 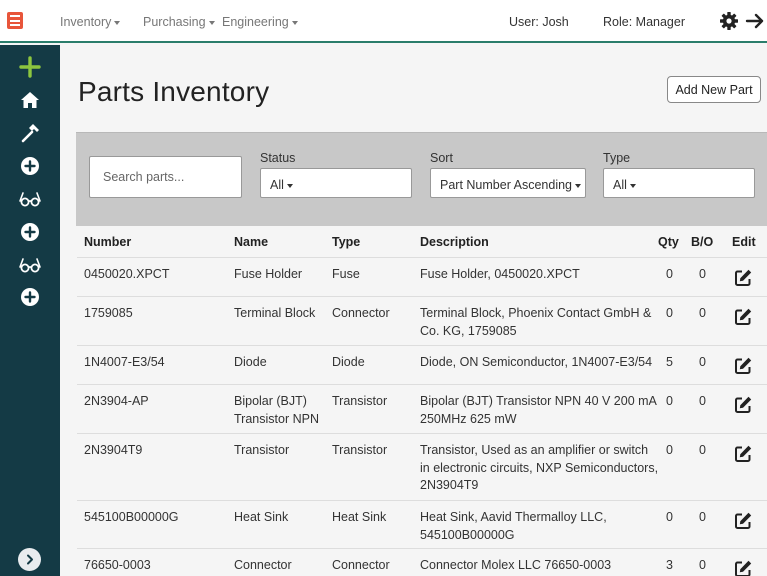 I want to click on cell-name: Heat Sink, so click(x=261, y=517).